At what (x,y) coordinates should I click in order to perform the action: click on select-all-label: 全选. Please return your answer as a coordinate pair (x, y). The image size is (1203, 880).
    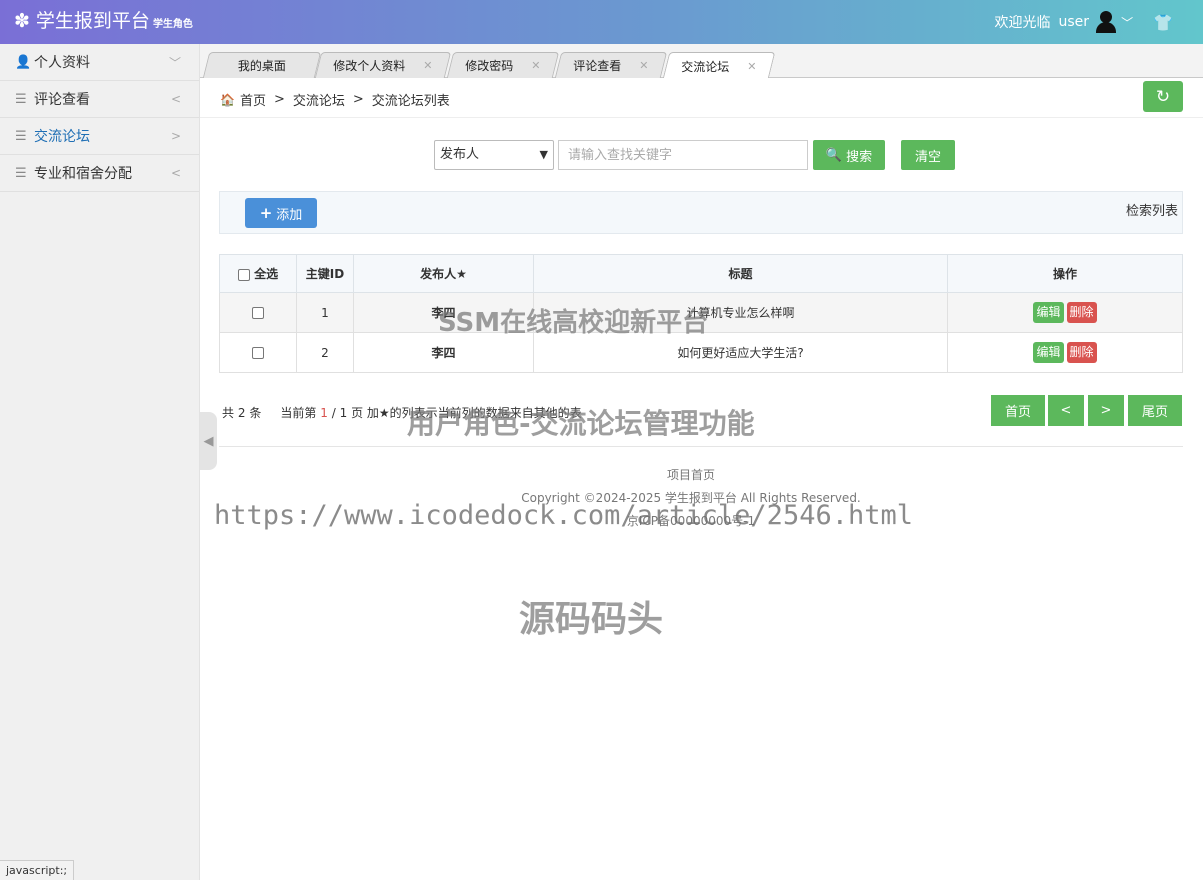
    Looking at the image, I should click on (266, 274).